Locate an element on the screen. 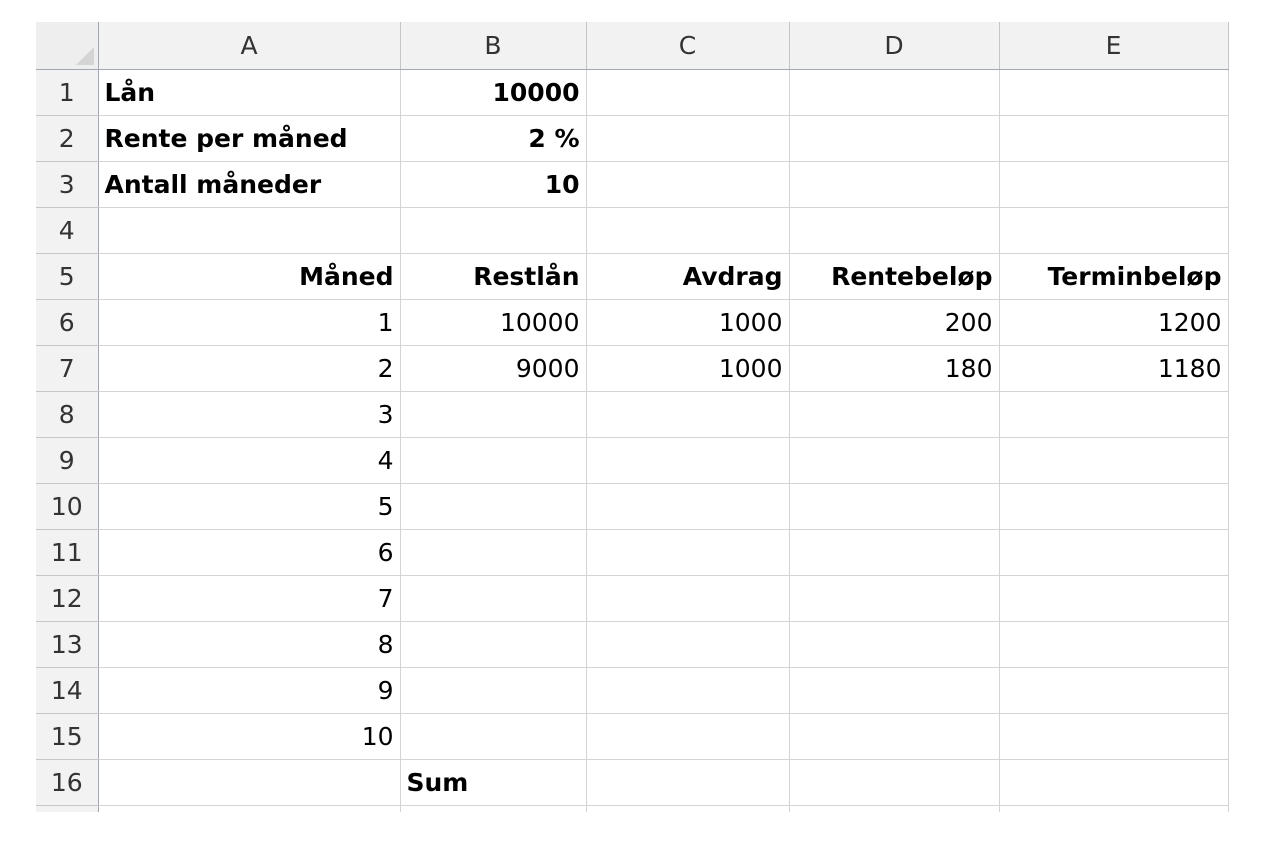 Image resolution: width=1266 pixels, height=864 pixels. cell-c1 is located at coordinates (688, 92).